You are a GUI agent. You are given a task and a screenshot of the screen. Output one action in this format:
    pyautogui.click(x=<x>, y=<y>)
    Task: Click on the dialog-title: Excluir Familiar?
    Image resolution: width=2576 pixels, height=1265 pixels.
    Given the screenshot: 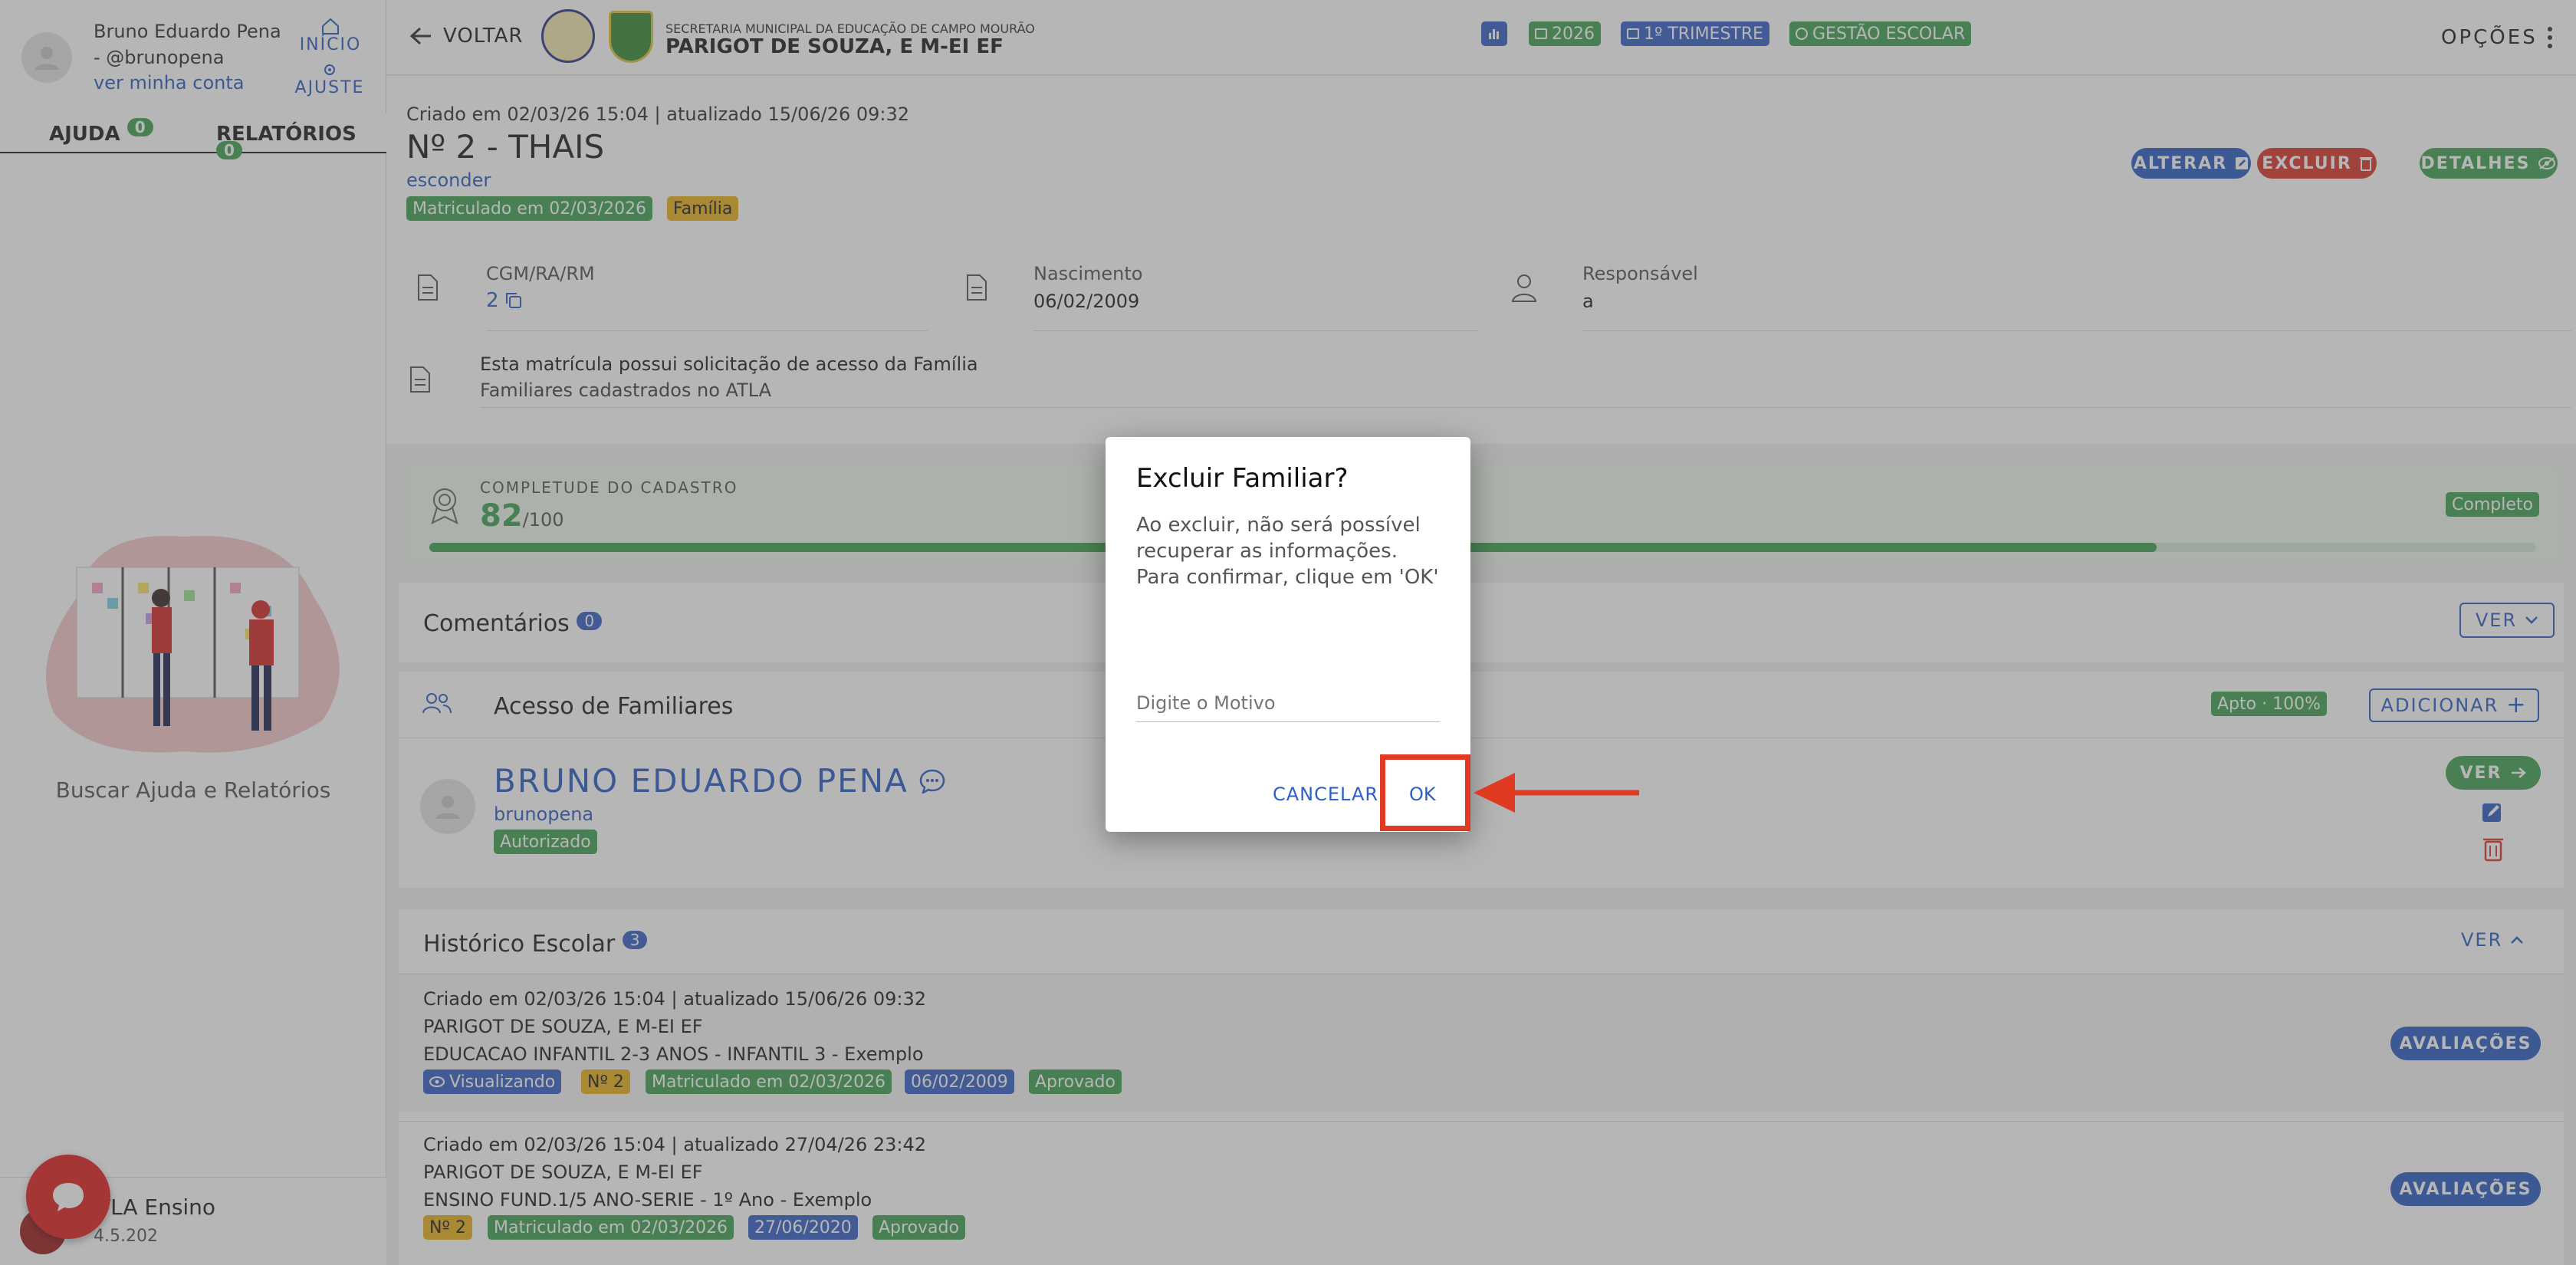 What is the action you would take?
    pyautogui.click(x=1242, y=479)
    